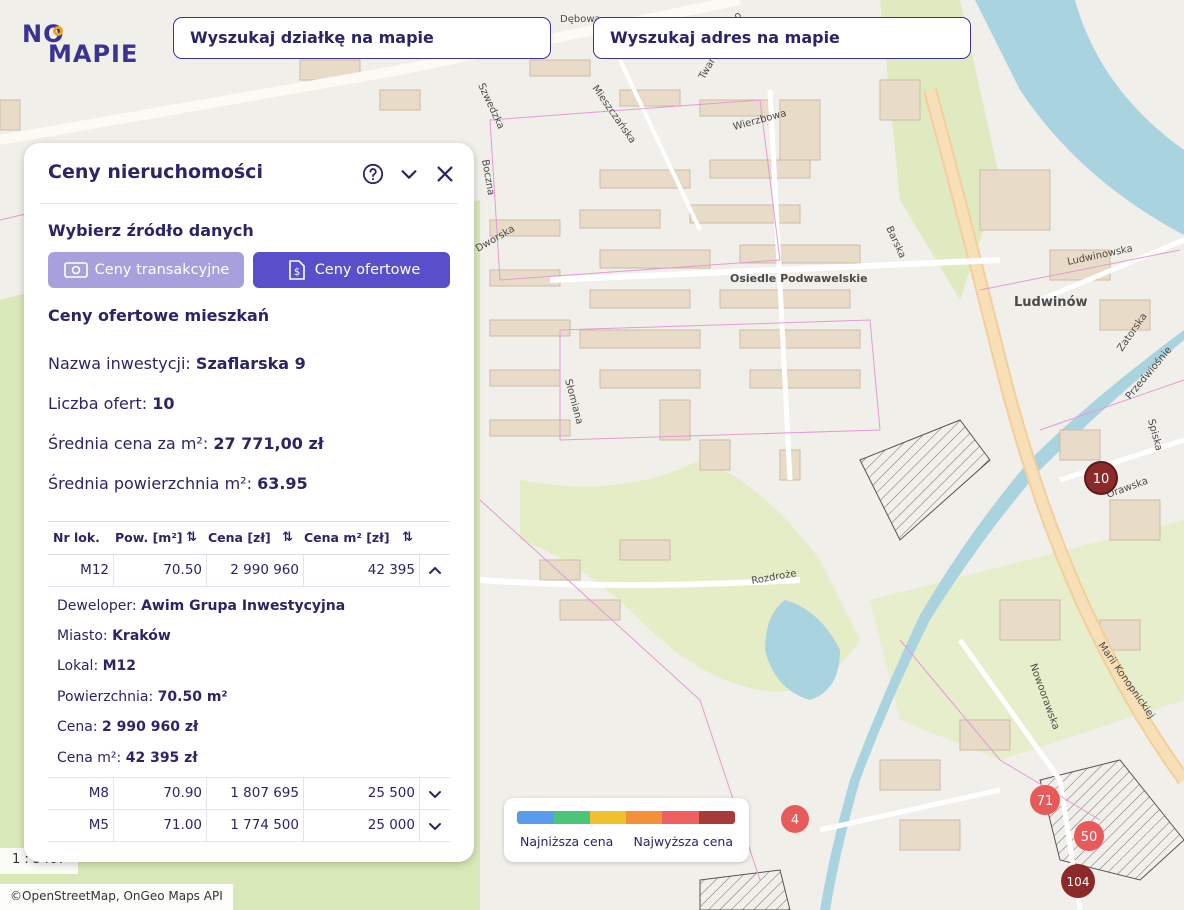 This screenshot has height=910, width=1184. What do you see at coordinates (151, 230) in the screenshot?
I see `source-label: Wybierz źródło danych` at bounding box center [151, 230].